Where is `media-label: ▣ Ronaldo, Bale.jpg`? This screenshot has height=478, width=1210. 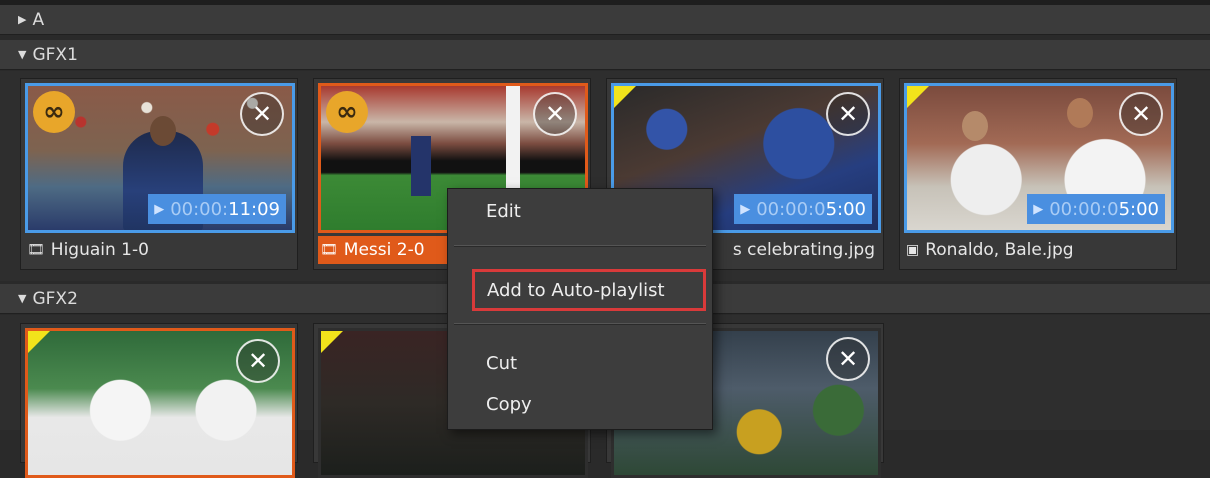
media-label: ▣ Ronaldo, Bale.jpg is located at coordinates (1040, 250).